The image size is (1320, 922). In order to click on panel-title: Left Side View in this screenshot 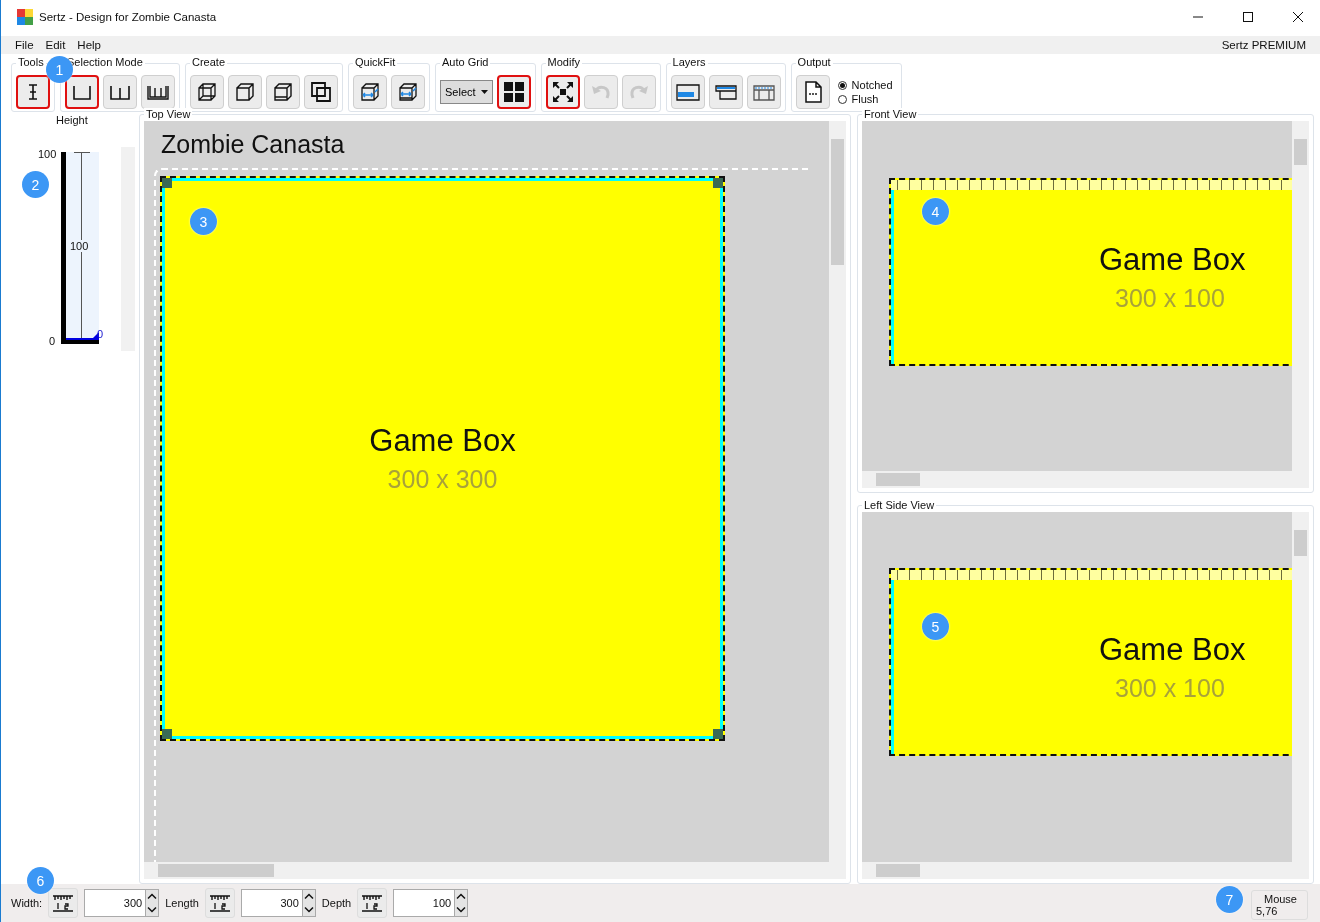, I will do `click(899, 505)`.